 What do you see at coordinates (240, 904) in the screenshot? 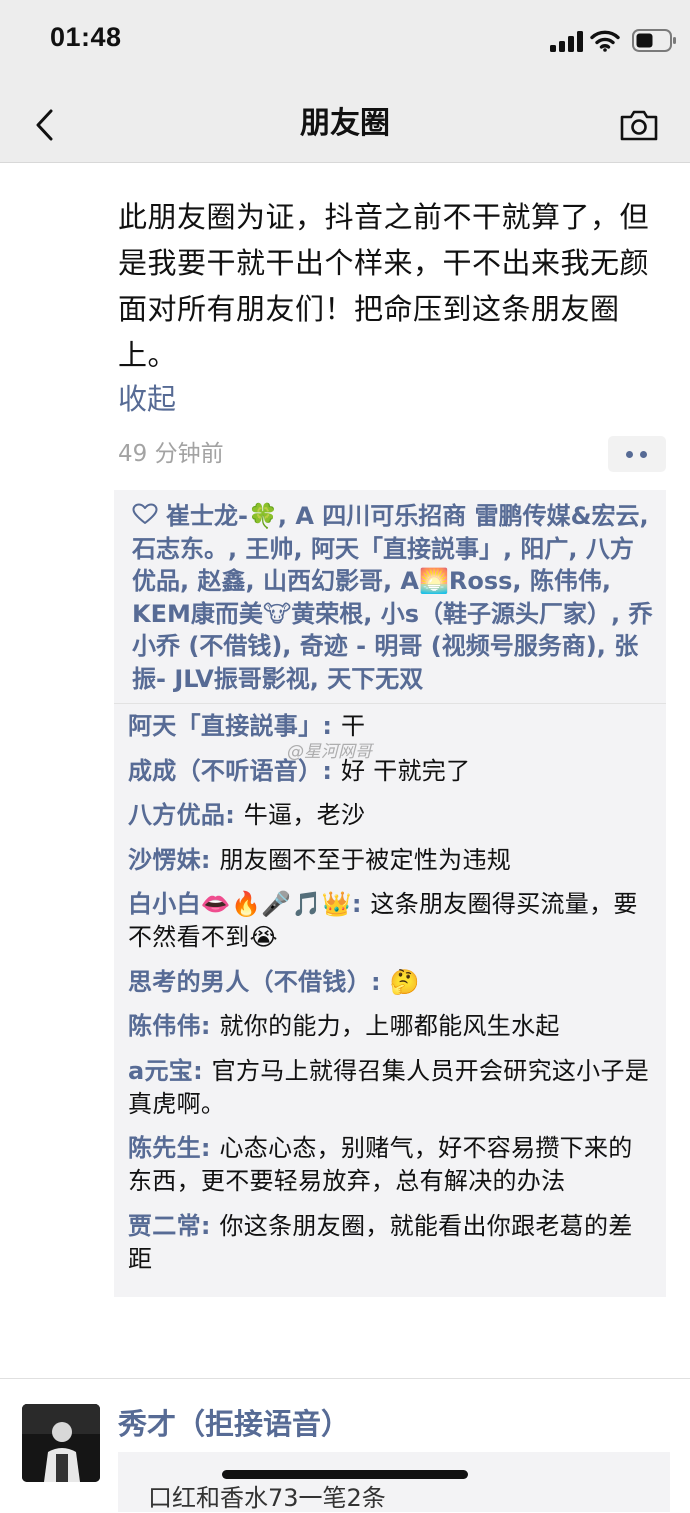
I see `comment-author: 白小白👄🔥🎤🎵👑` at bounding box center [240, 904].